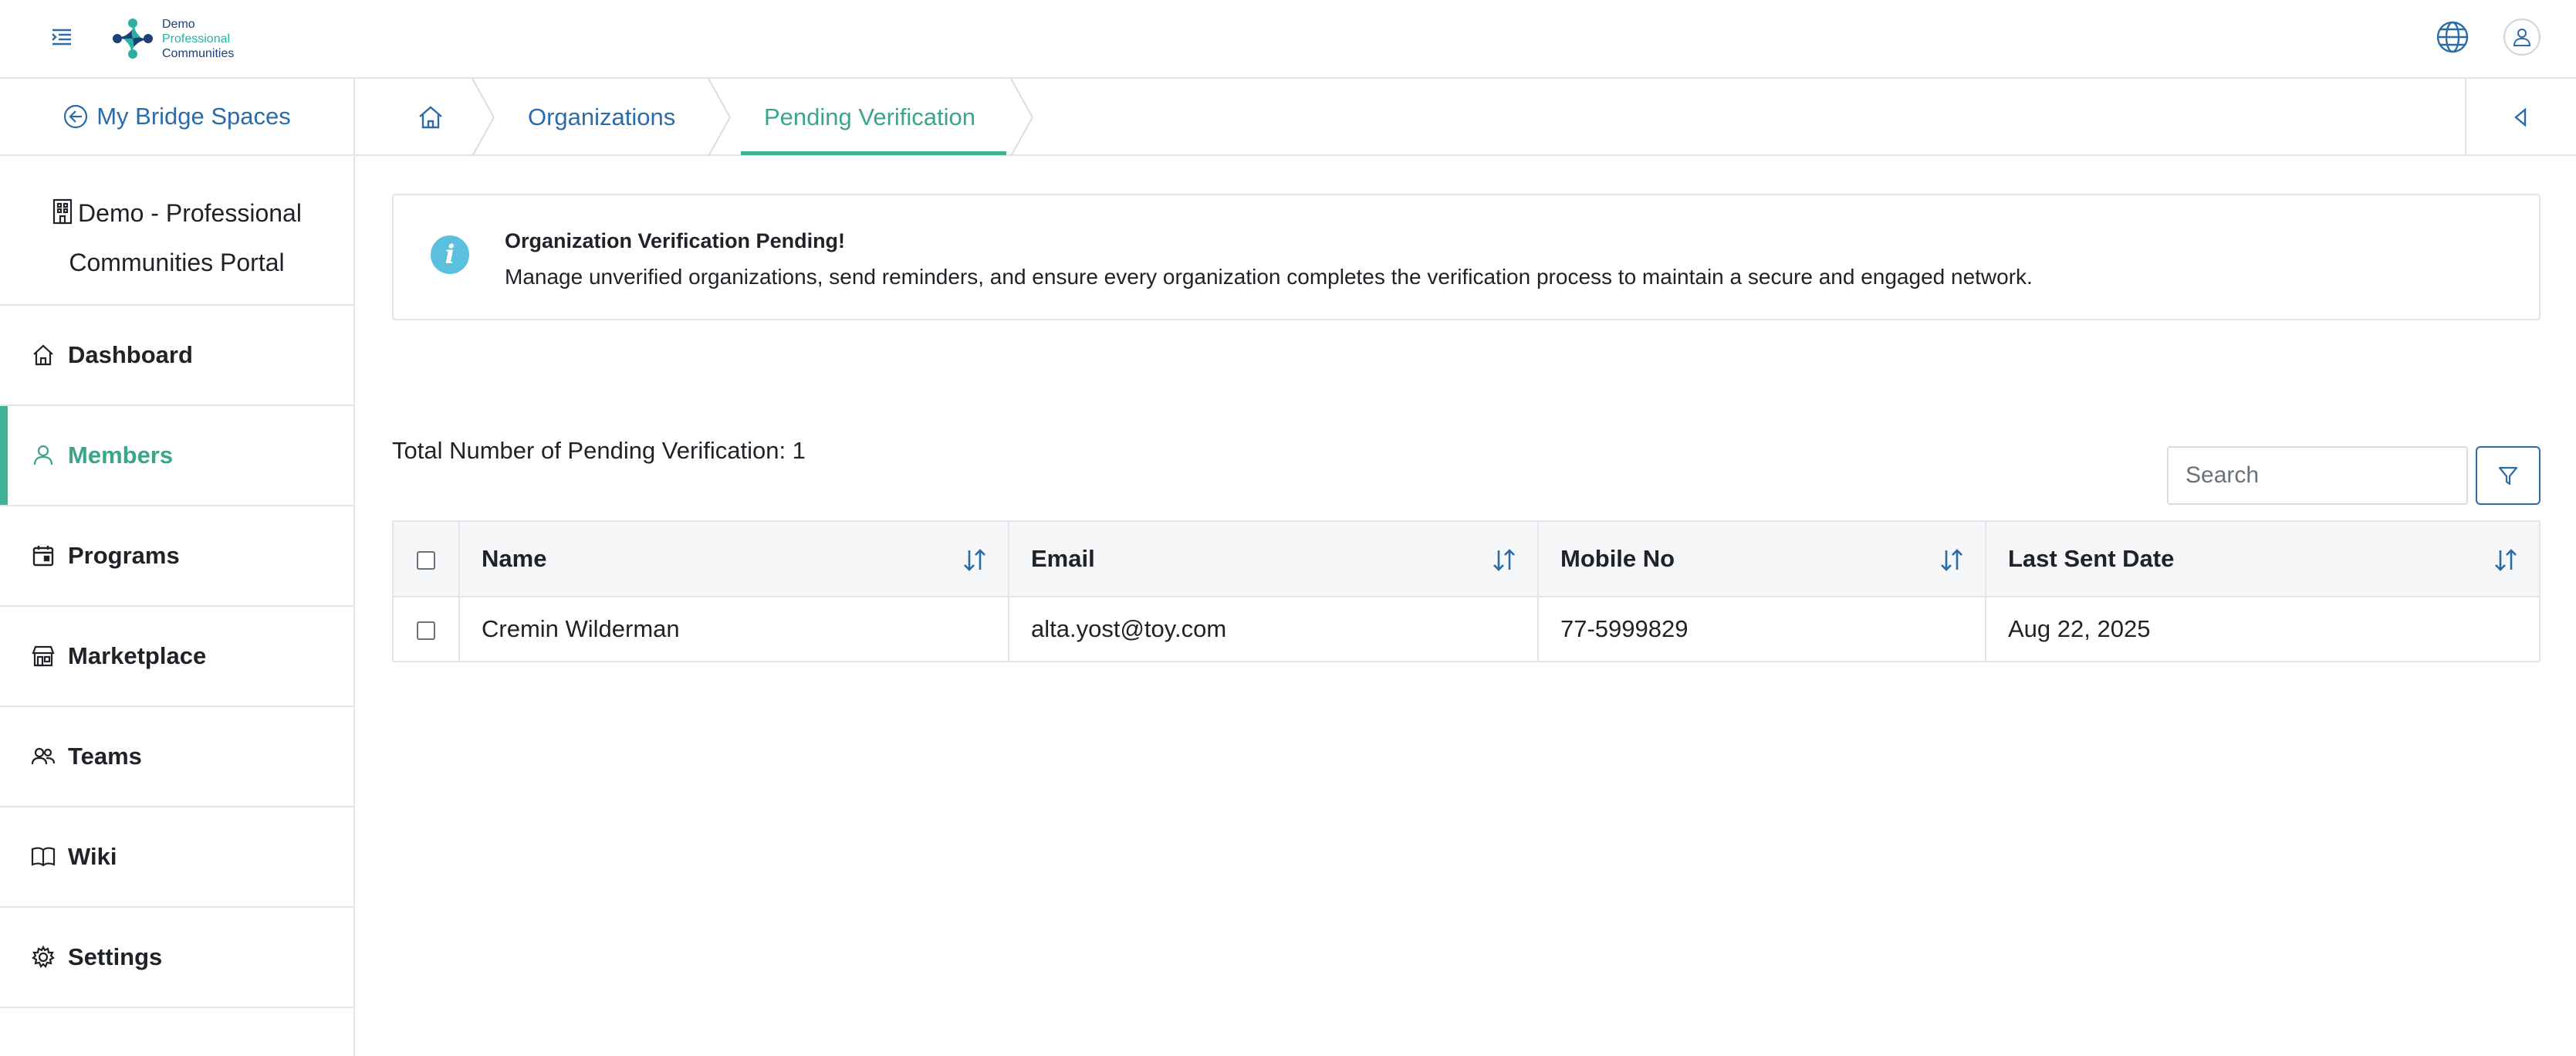 Image resolution: width=2576 pixels, height=1056 pixels. I want to click on cell-mobile: 77-5999829, so click(1761, 629).